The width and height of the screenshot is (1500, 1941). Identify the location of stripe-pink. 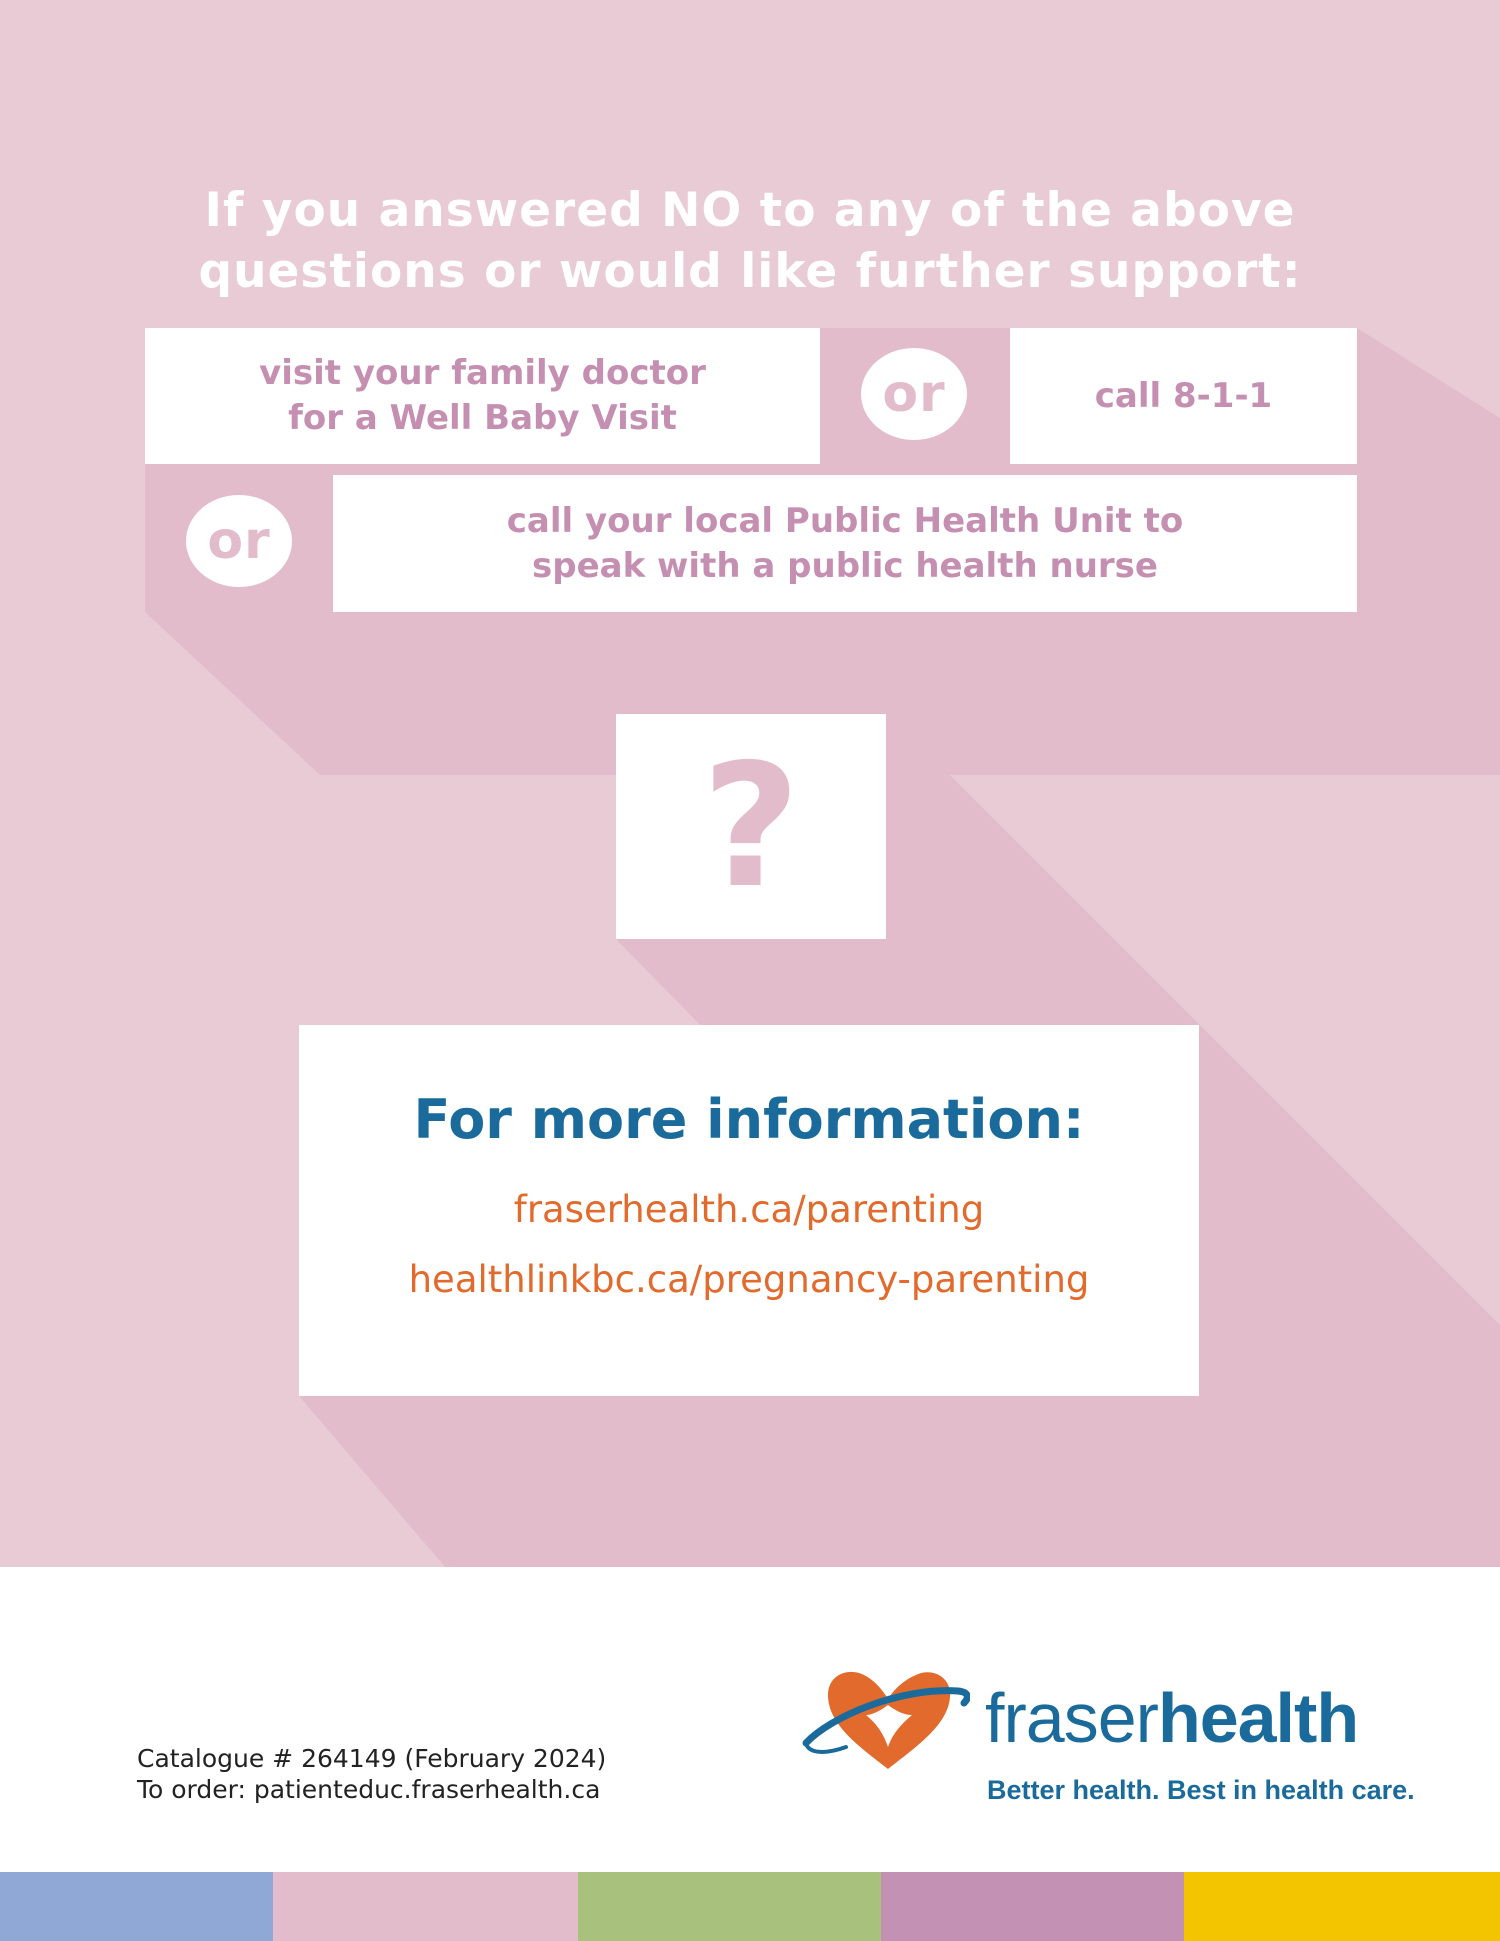
(425, 1906).